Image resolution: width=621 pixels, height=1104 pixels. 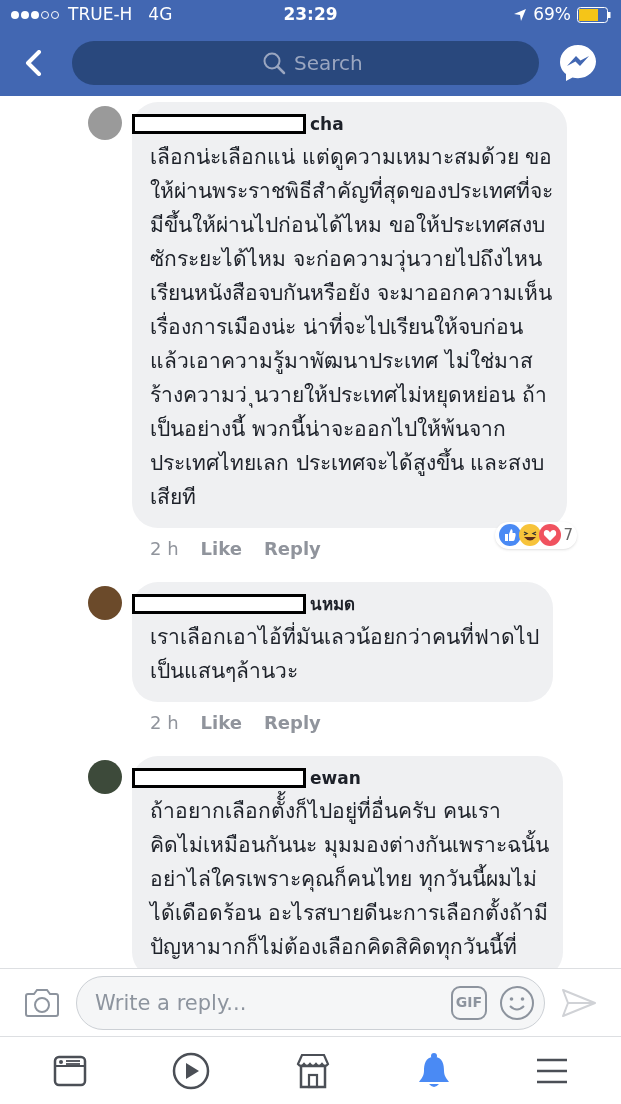 What do you see at coordinates (578, 63) in the screenshot?
I see `messenger-icon` at bounding box center [578, 63].